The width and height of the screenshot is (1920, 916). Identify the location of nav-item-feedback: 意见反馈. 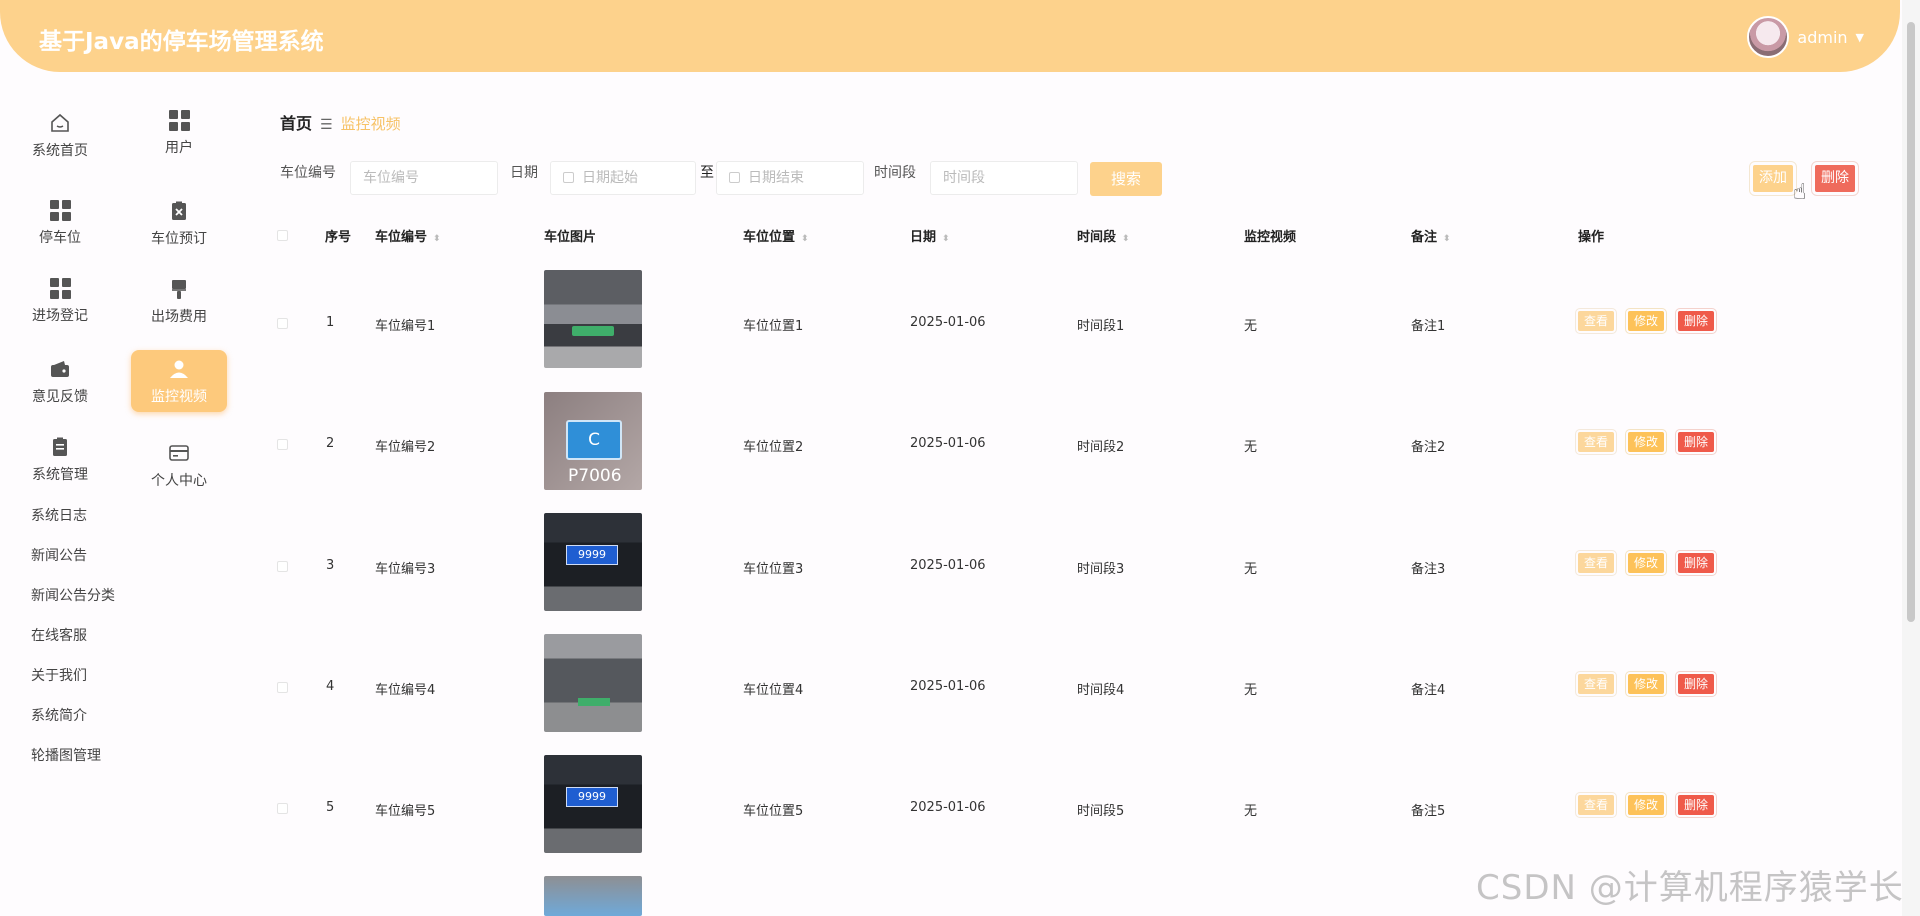
(60, 382).